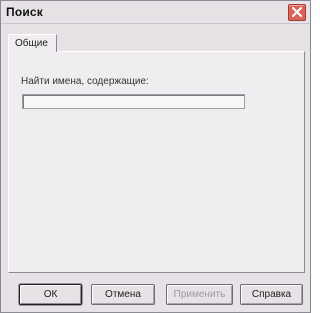  Describe the element at coordinates (123, 294) in the screenshot. I see `cancel-button: Отмена` at that location.